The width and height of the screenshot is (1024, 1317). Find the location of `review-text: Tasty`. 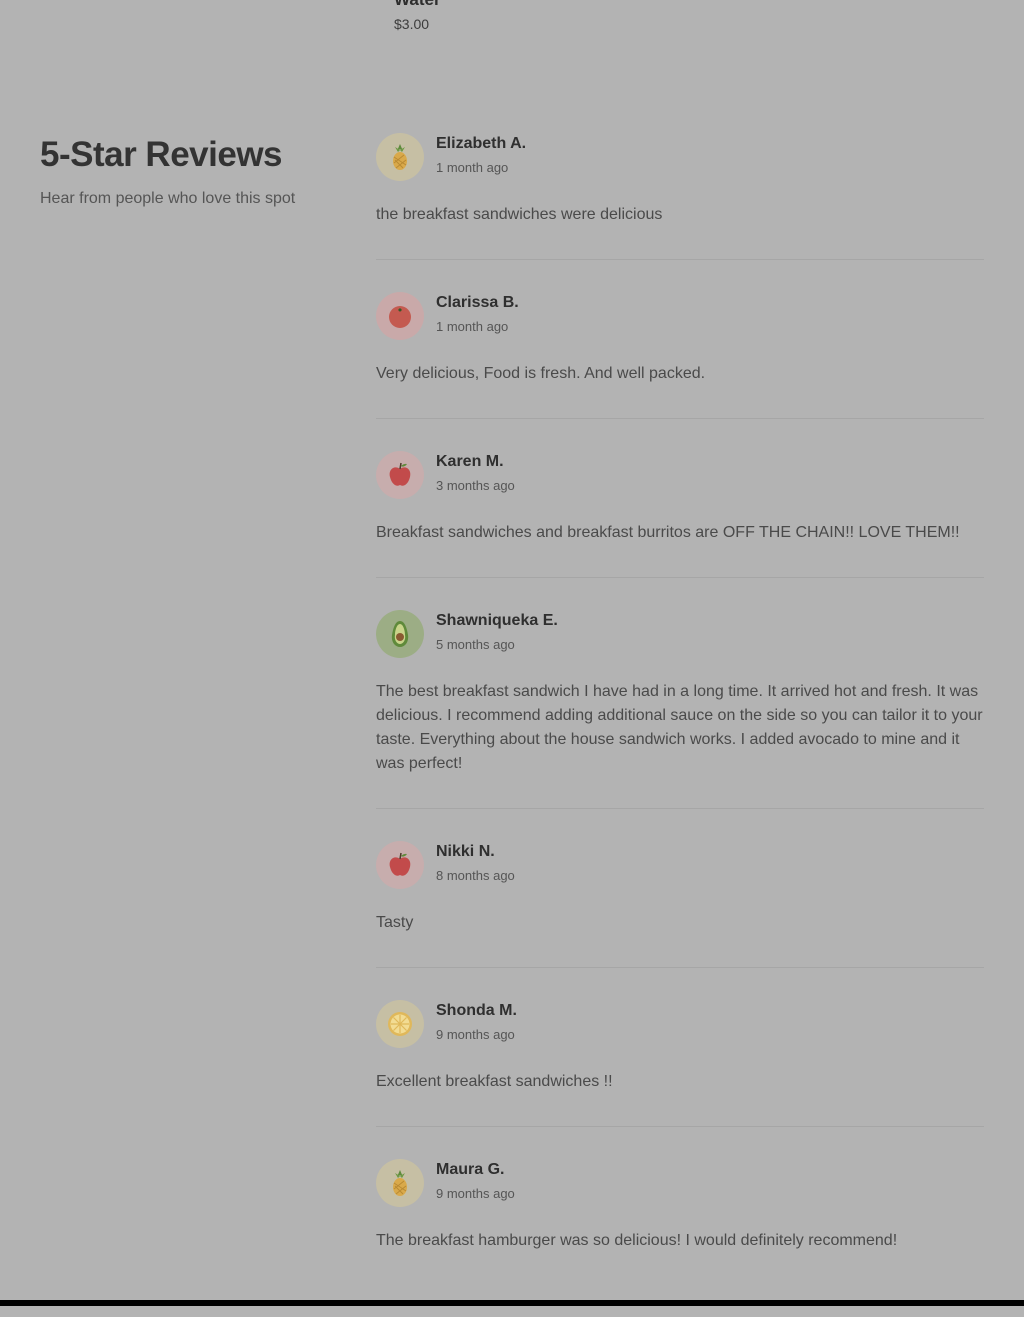

review-text: Tasty is located at coordinates (395, 922).